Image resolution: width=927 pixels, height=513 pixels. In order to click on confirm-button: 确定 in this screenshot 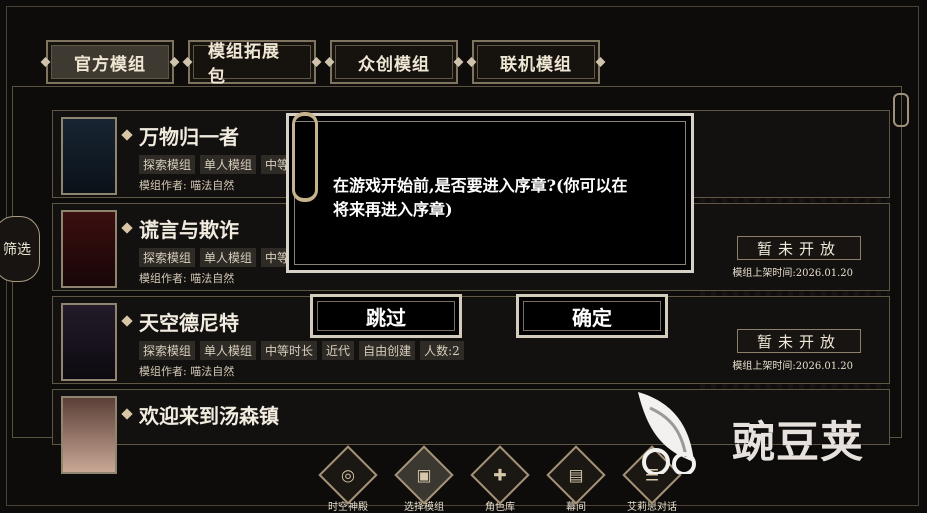, I will do `click(592, 316)`.